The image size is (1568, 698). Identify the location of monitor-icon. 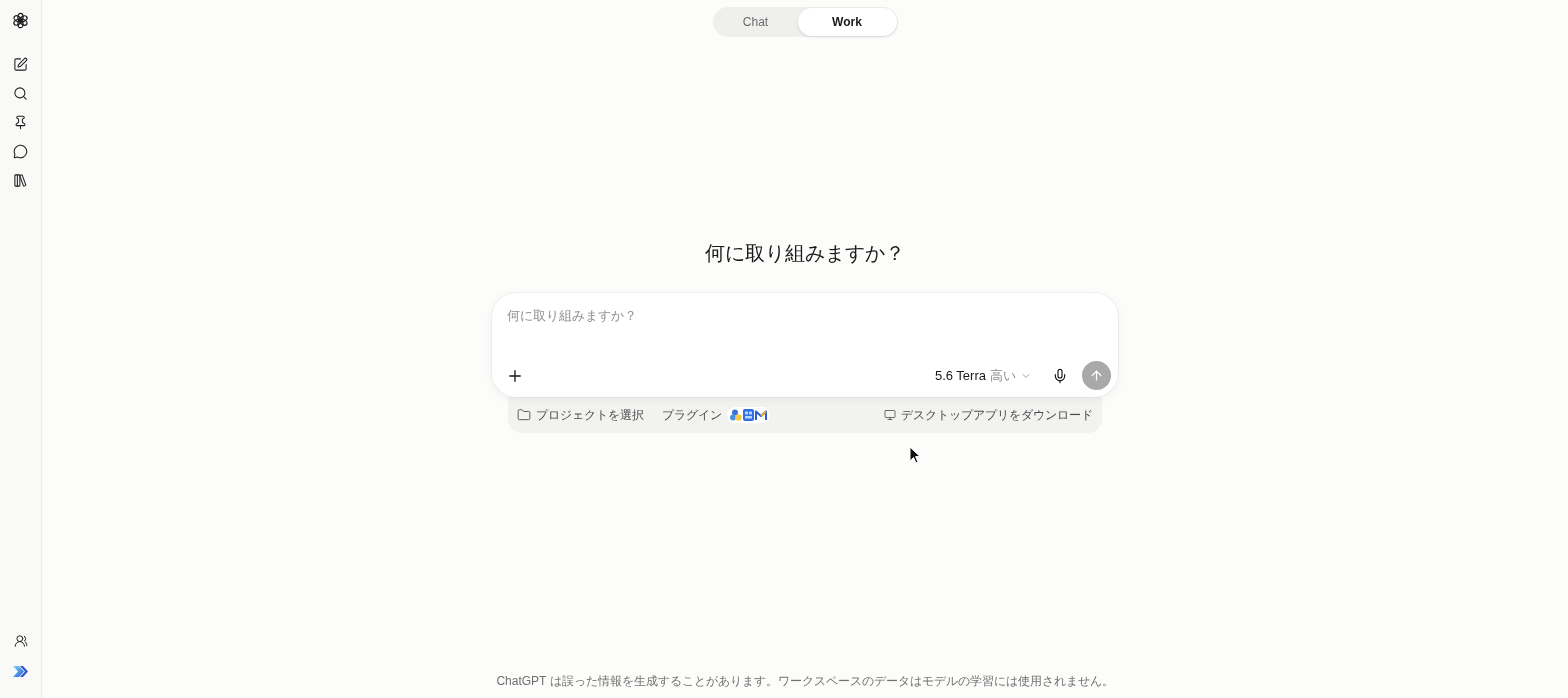
(890, 415).